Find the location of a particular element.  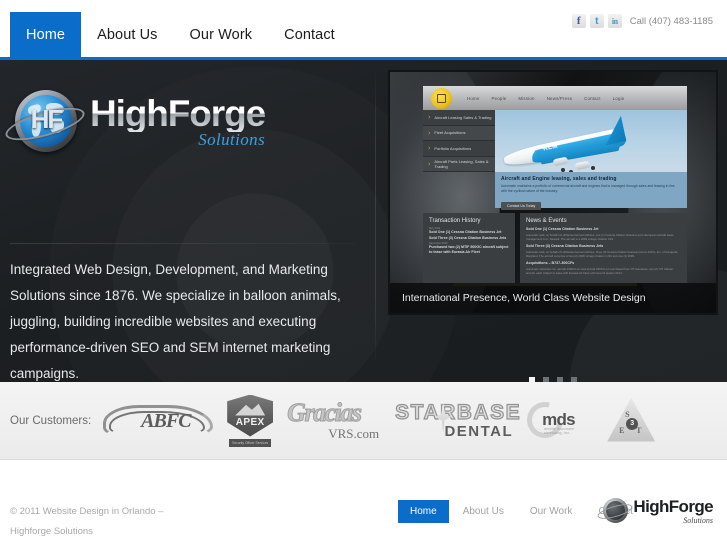

phone-number: Call (407) 483-1185 is located at coordinates (671, 21).